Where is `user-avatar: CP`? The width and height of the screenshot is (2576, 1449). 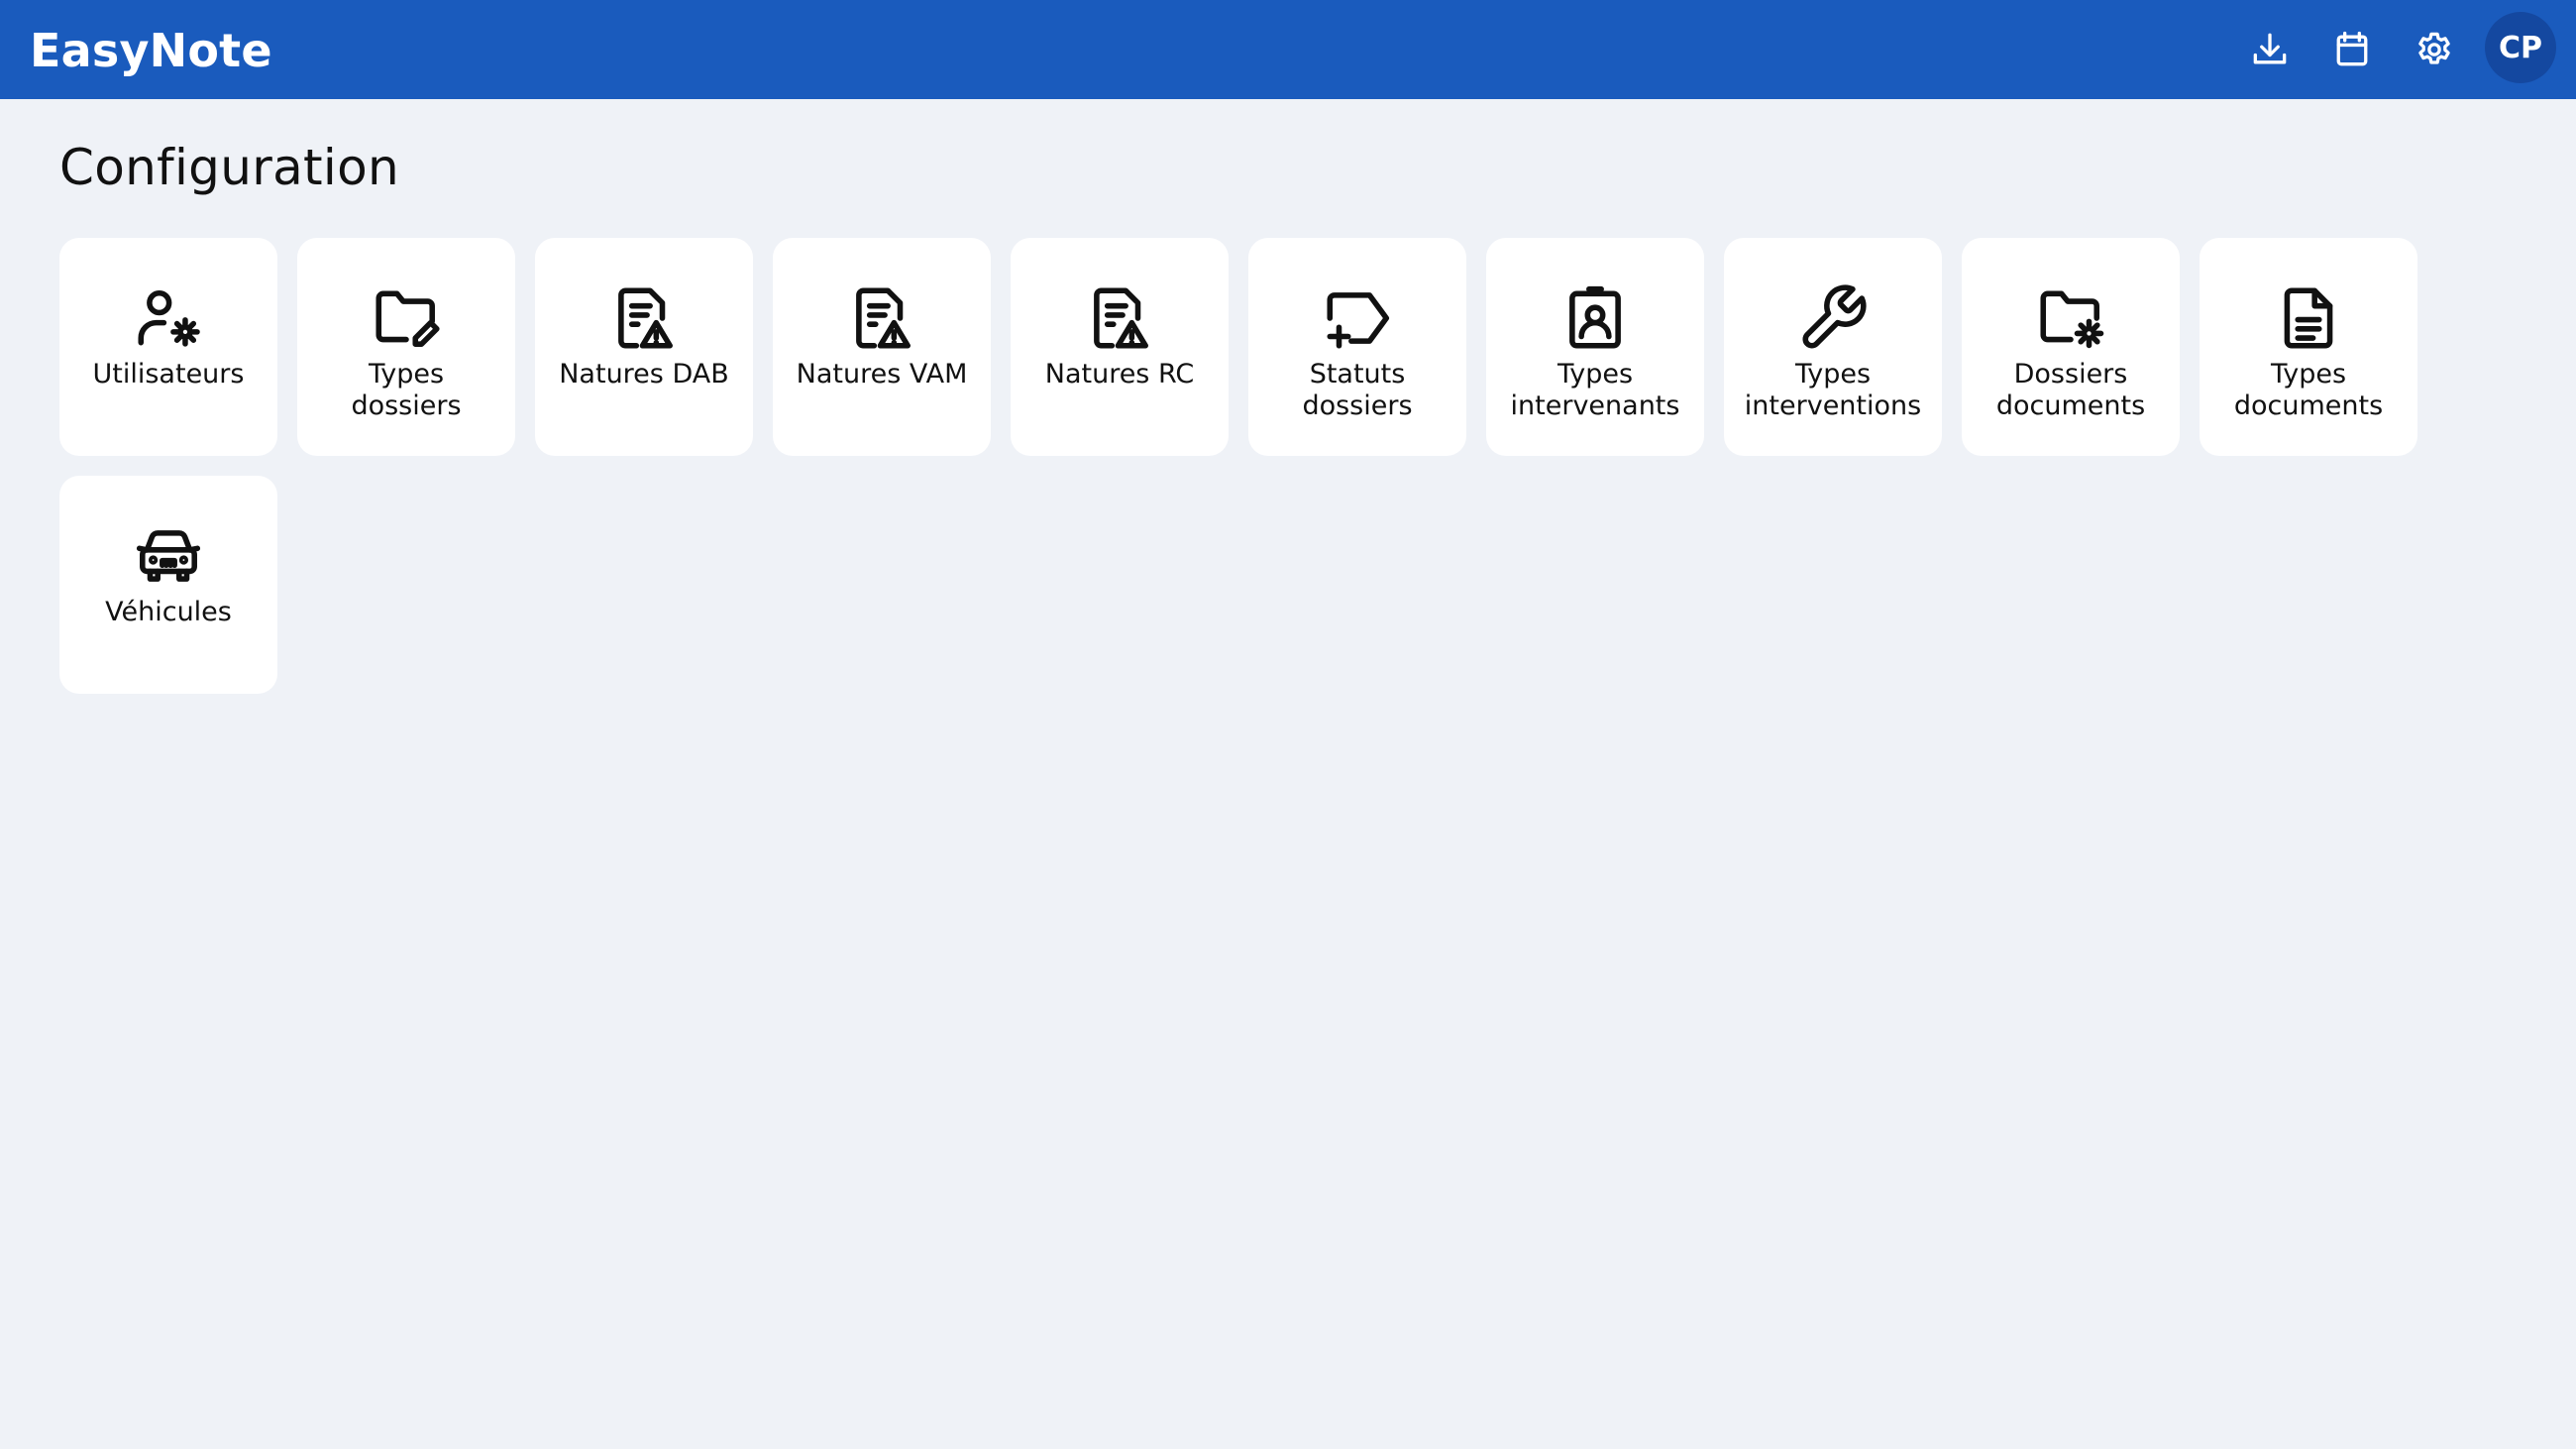 user-avatar: CP is located at coordinates (2520, 48).